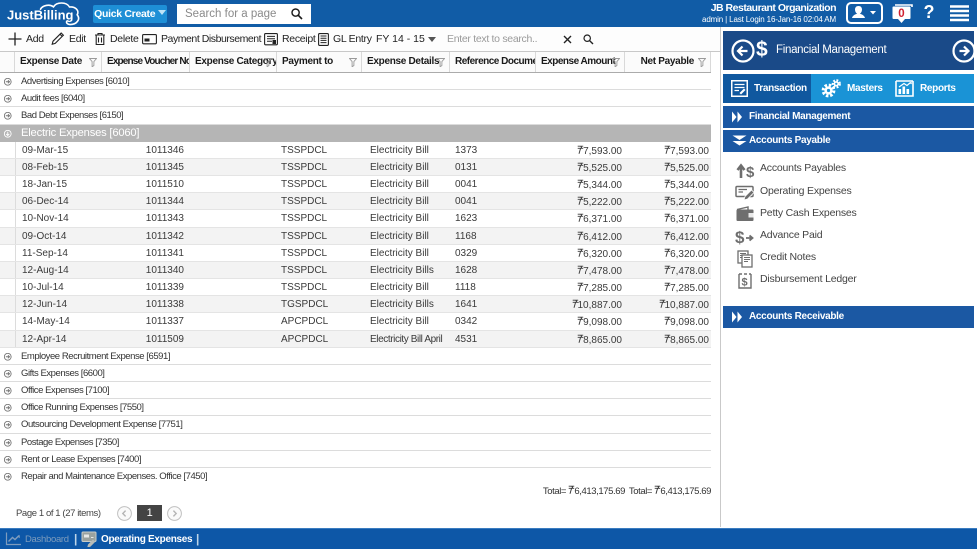 The height and width of the screenshot is (549, 977). What do you see at coordinates (901, 14) in the screenshot?
I see `svg-text: 0` at bounding box center [901, 14].